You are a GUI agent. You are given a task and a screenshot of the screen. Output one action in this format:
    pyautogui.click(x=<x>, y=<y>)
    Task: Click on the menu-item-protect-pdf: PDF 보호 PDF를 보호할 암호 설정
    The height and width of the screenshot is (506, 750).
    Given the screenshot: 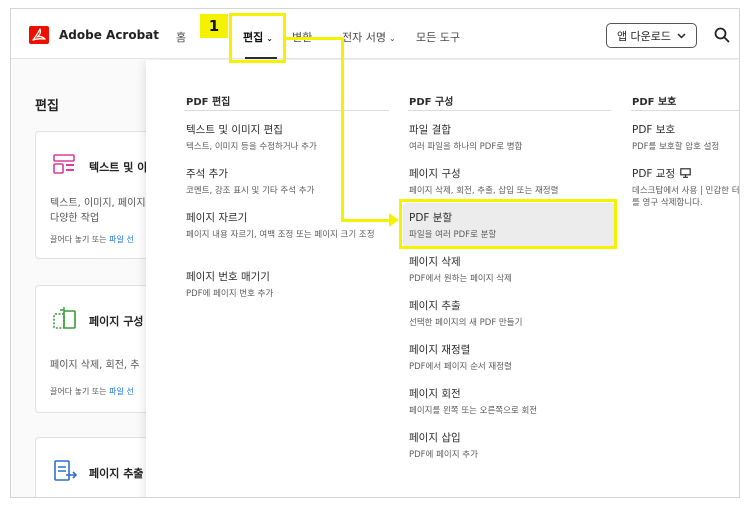 What is the action you would take?
    pyautogui.click(x=685, y=137)
    